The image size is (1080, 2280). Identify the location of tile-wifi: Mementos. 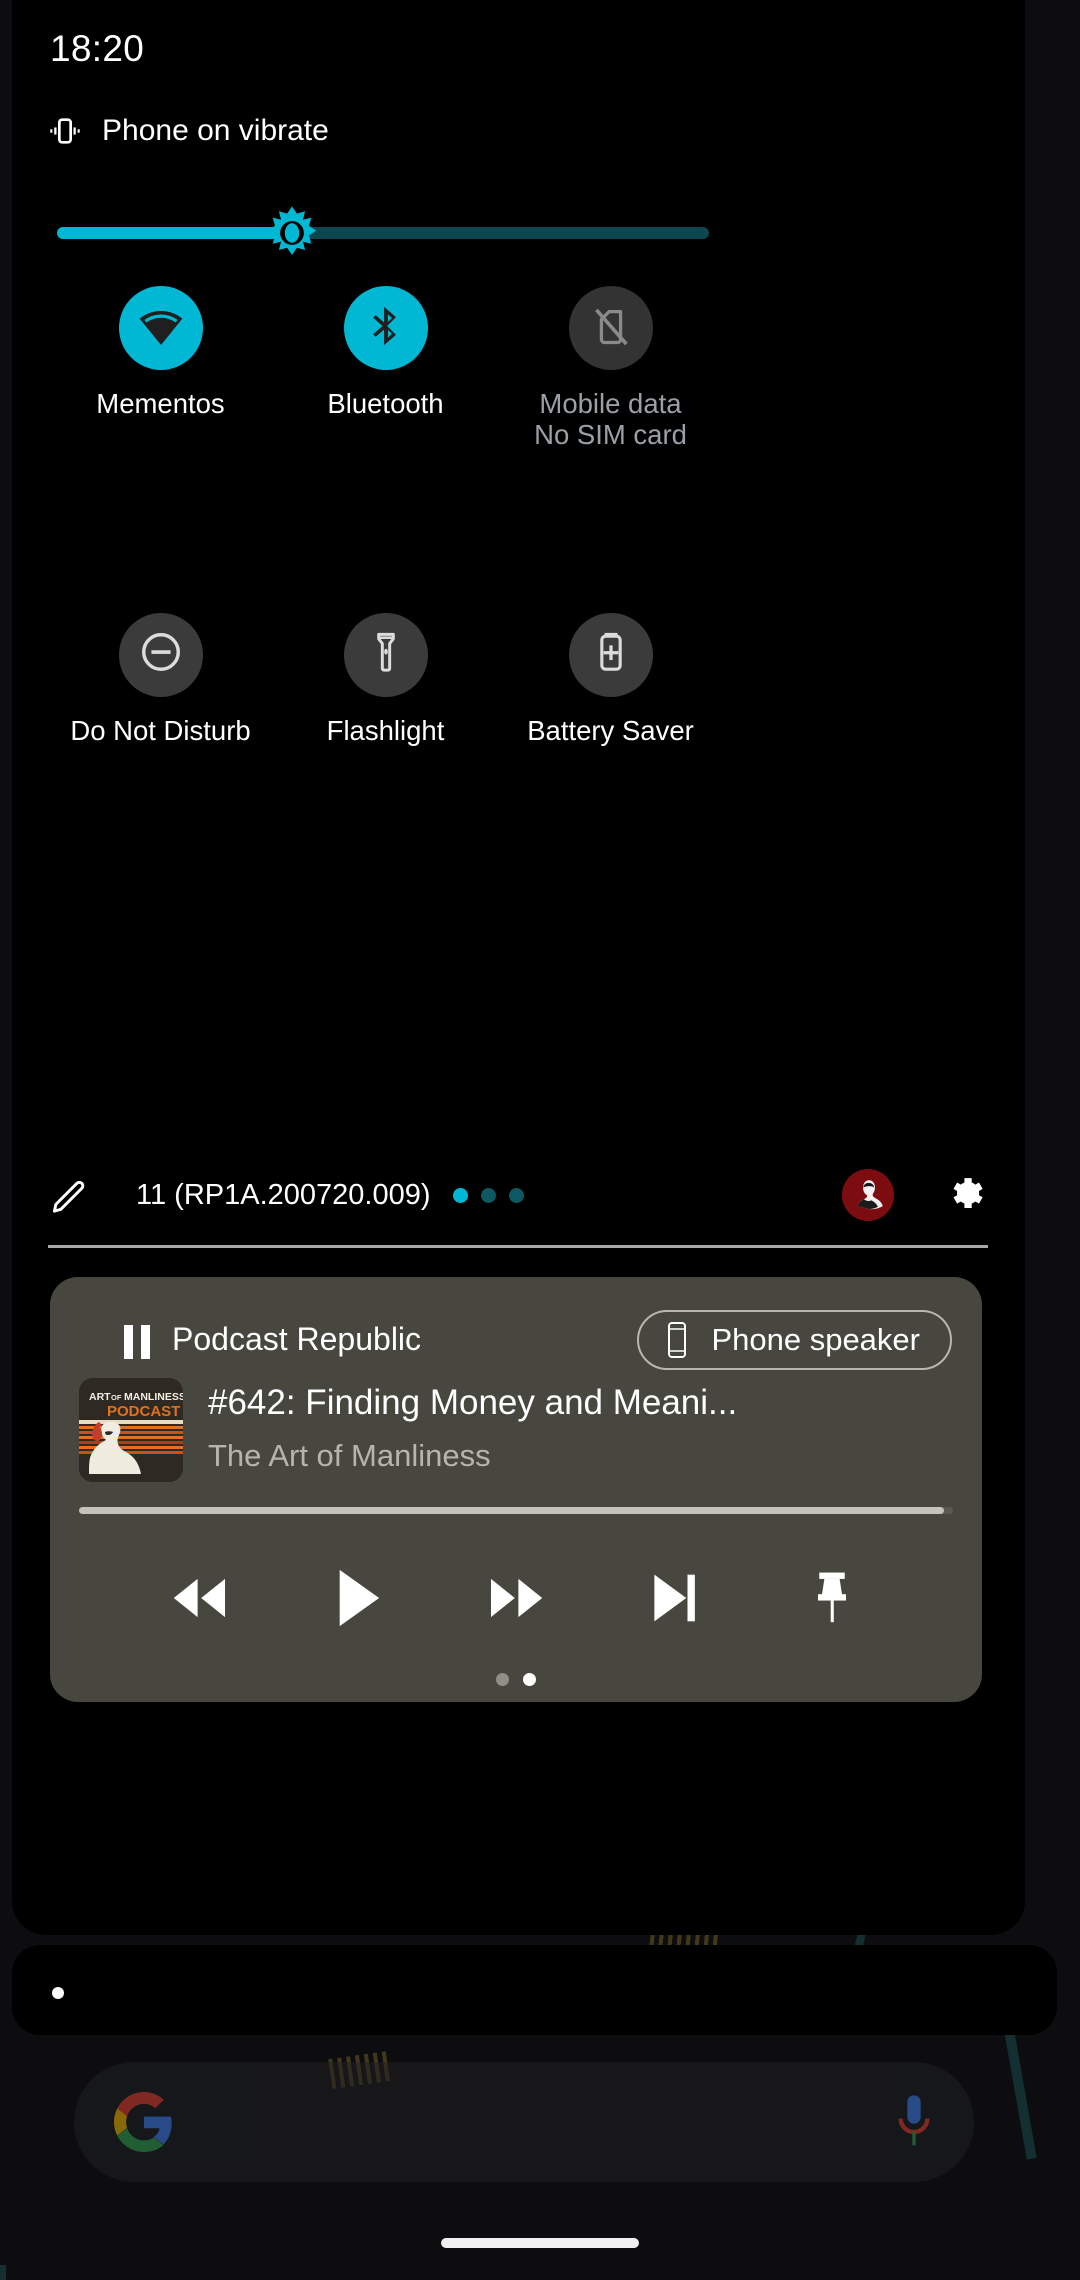
(160, 368).